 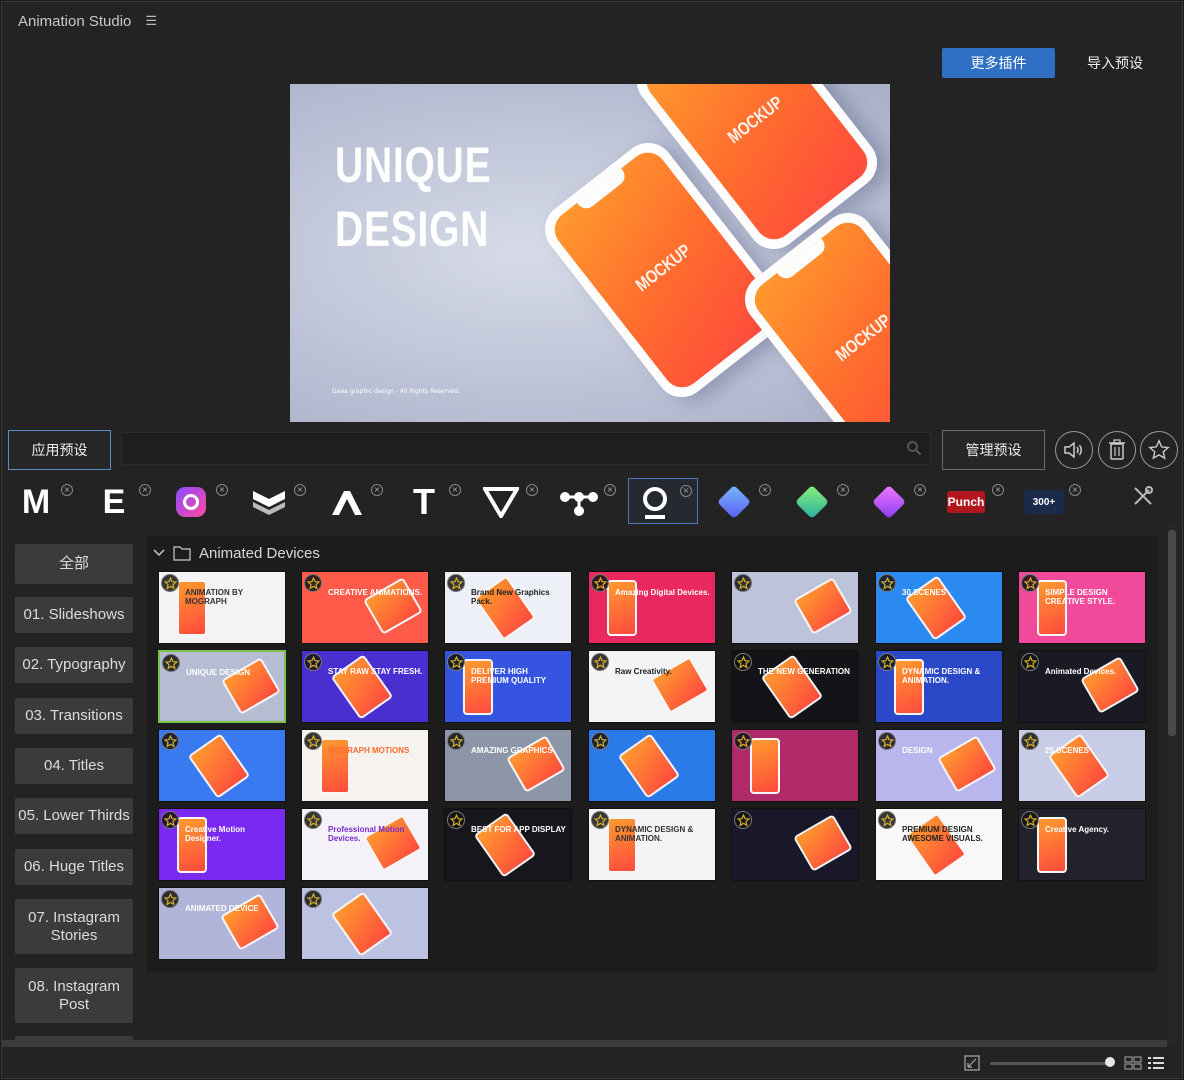 What do you see at coordinates (365, 607) in the screenshot?
I see `preset-thumbnail: CREATIVE ANIMATIONS.` at bounding box center [365, 607].